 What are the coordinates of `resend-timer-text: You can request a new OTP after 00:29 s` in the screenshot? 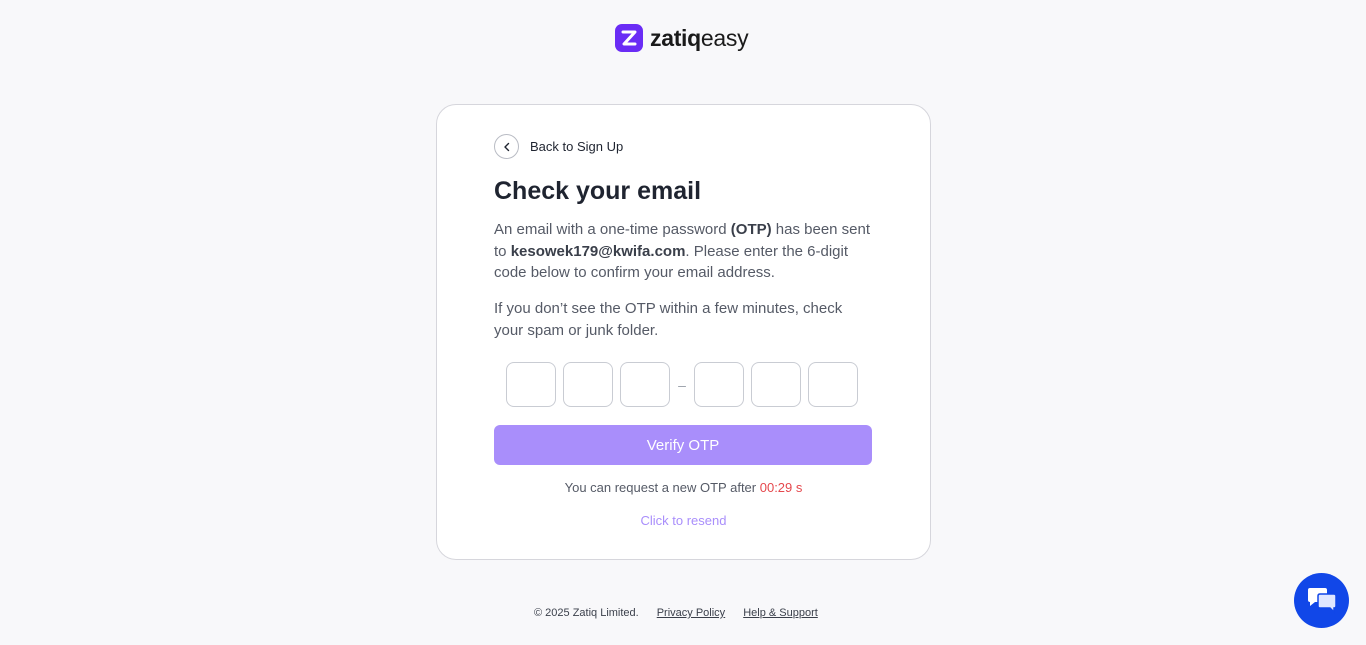 It's located at (683, 487).